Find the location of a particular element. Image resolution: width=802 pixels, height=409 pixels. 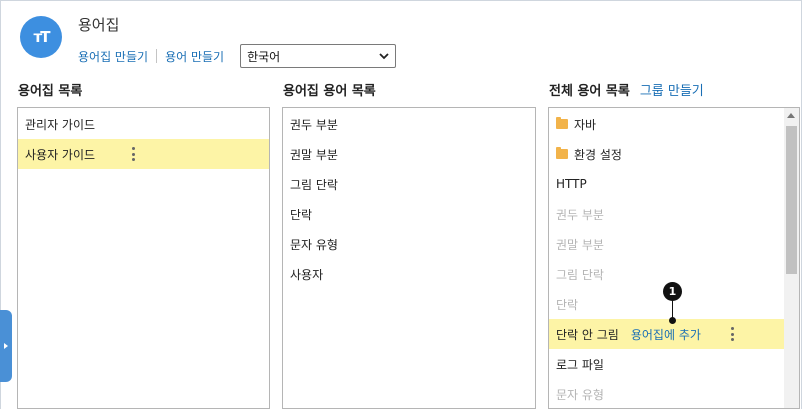

list-item-label: 로그 파일 is located at coordinates (580, 364).